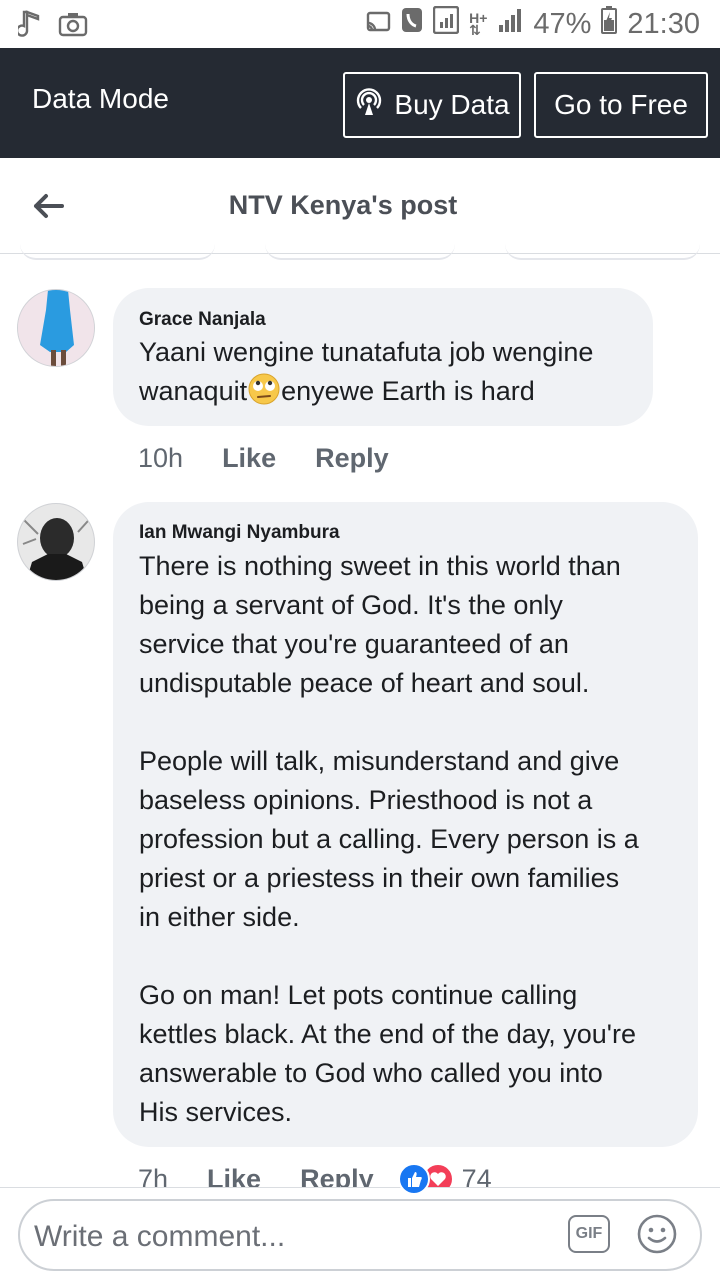 The width and height of the screenshot is (720, 1280). What do you see at coordinates (364, 683) in the screenshot?
I see `comment-line: undisputable peace of heart and soul.` at bounding box center [364, 683].